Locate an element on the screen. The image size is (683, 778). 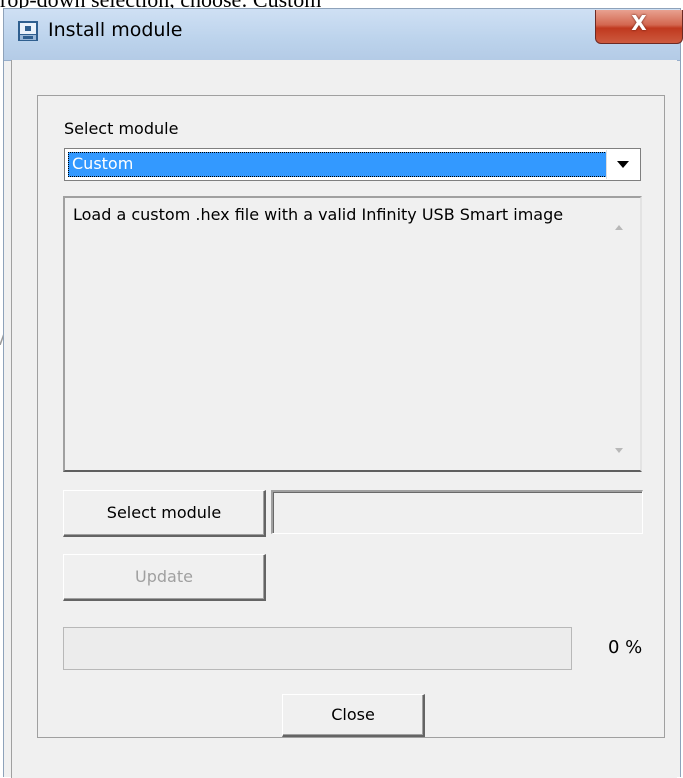
window-close-button: X is located at coordinates (639, 27).